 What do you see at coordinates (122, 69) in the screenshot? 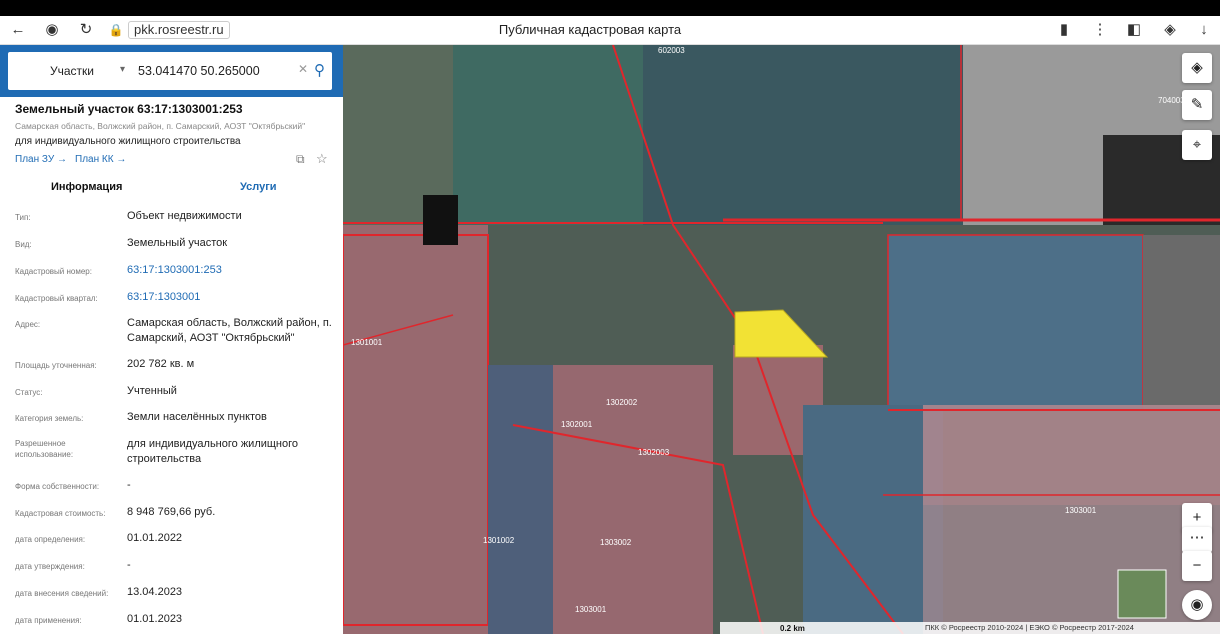
I see `chevron-down-icon: ▾` at bounding box center [122, 69].